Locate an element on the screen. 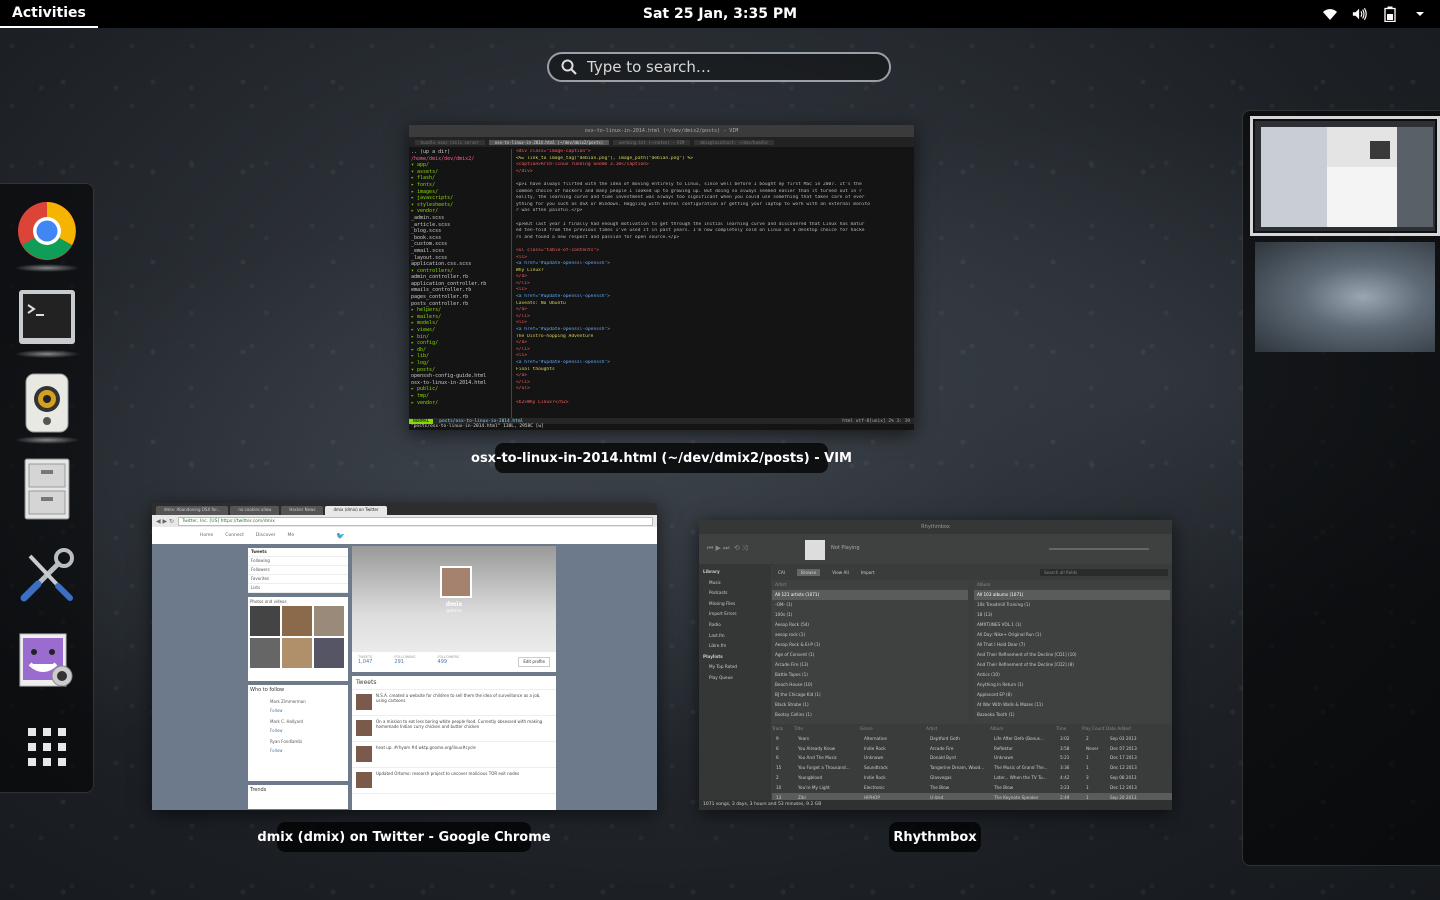  track-cell: Electronic is located at coordinates (874, 787).